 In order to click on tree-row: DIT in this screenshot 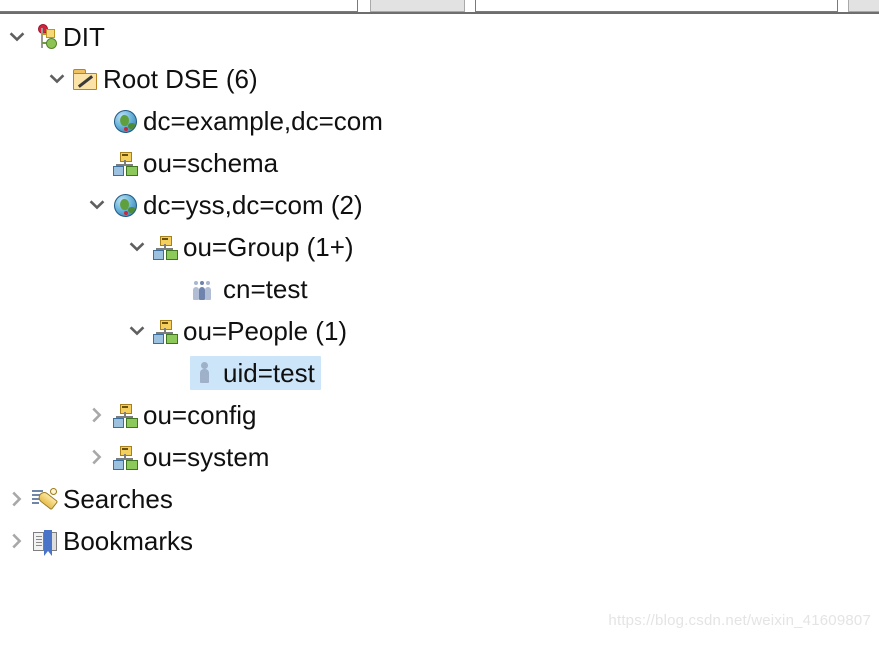, I will do `click(439, 37)`.